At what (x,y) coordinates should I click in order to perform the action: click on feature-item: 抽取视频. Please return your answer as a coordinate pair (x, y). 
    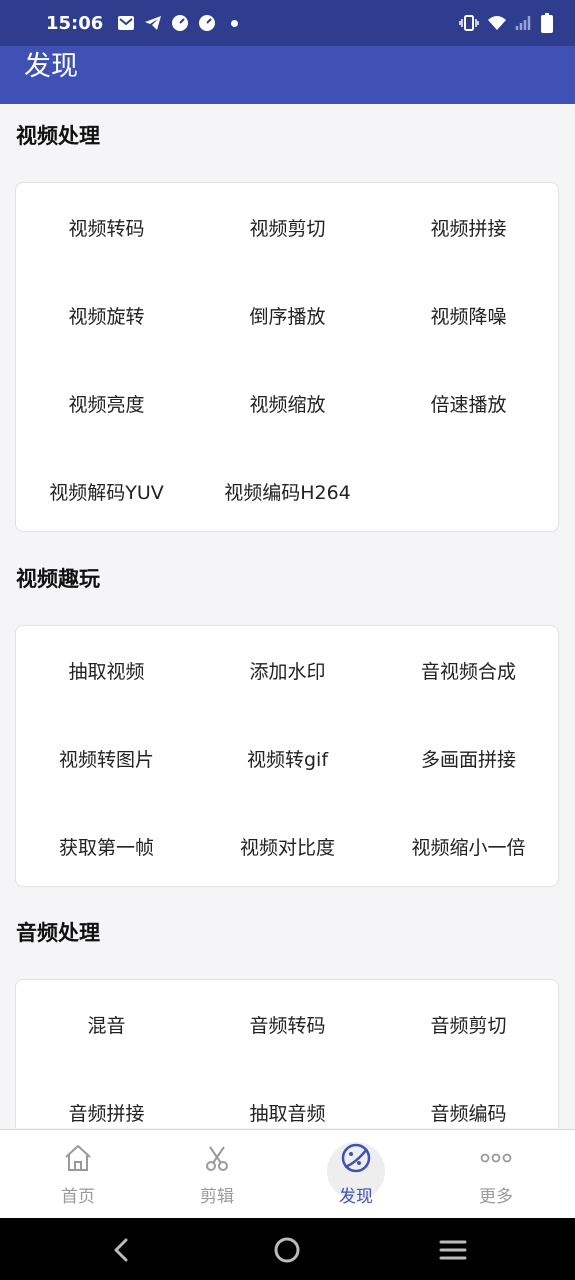
    Looking at the image, I should click on (106, 670).